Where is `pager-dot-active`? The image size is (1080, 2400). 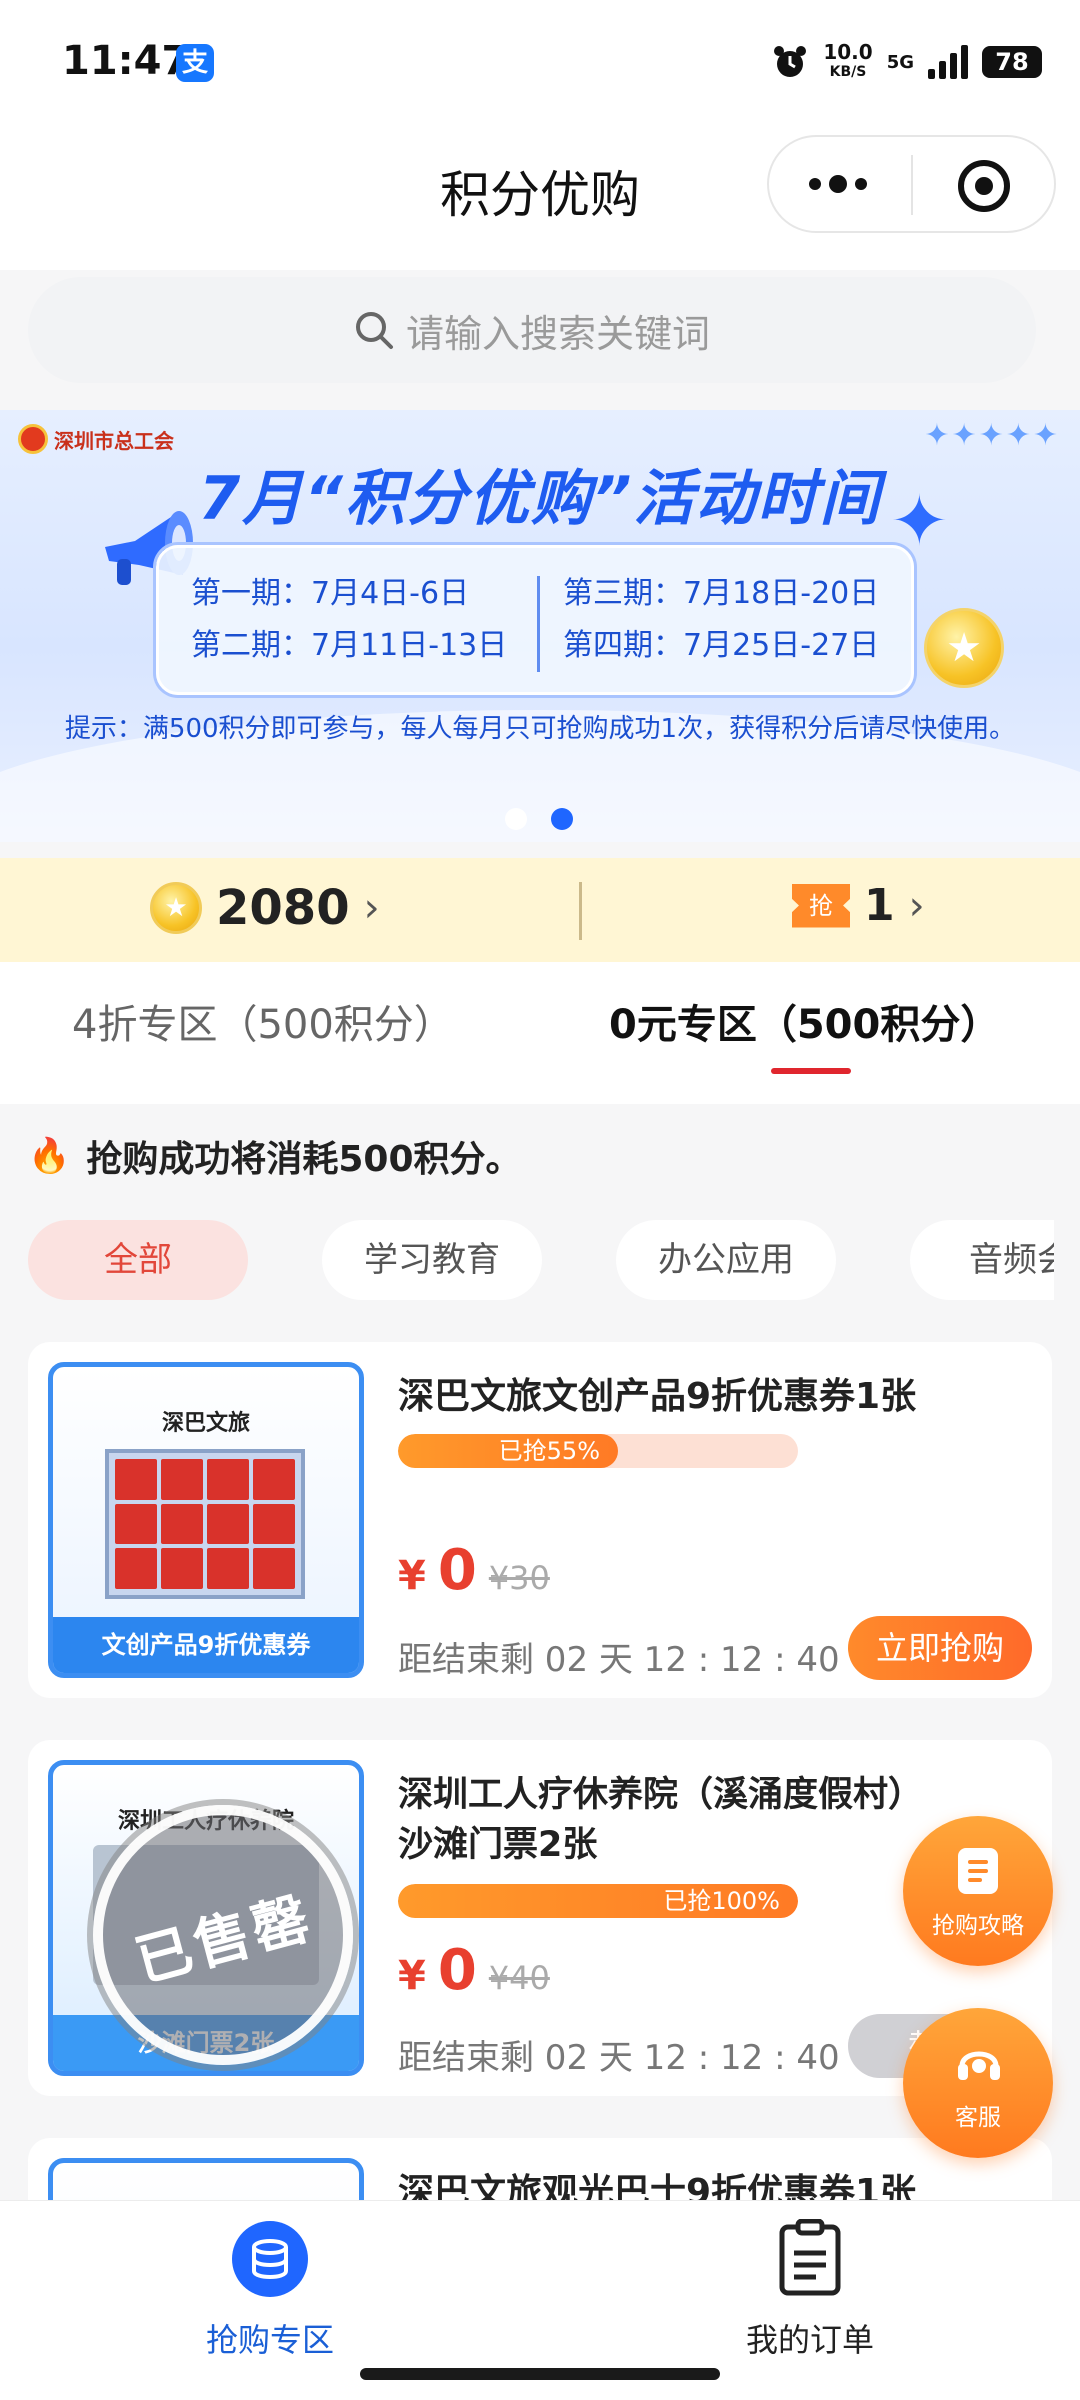
pager-dot-active is located at coordinates (562, 819).